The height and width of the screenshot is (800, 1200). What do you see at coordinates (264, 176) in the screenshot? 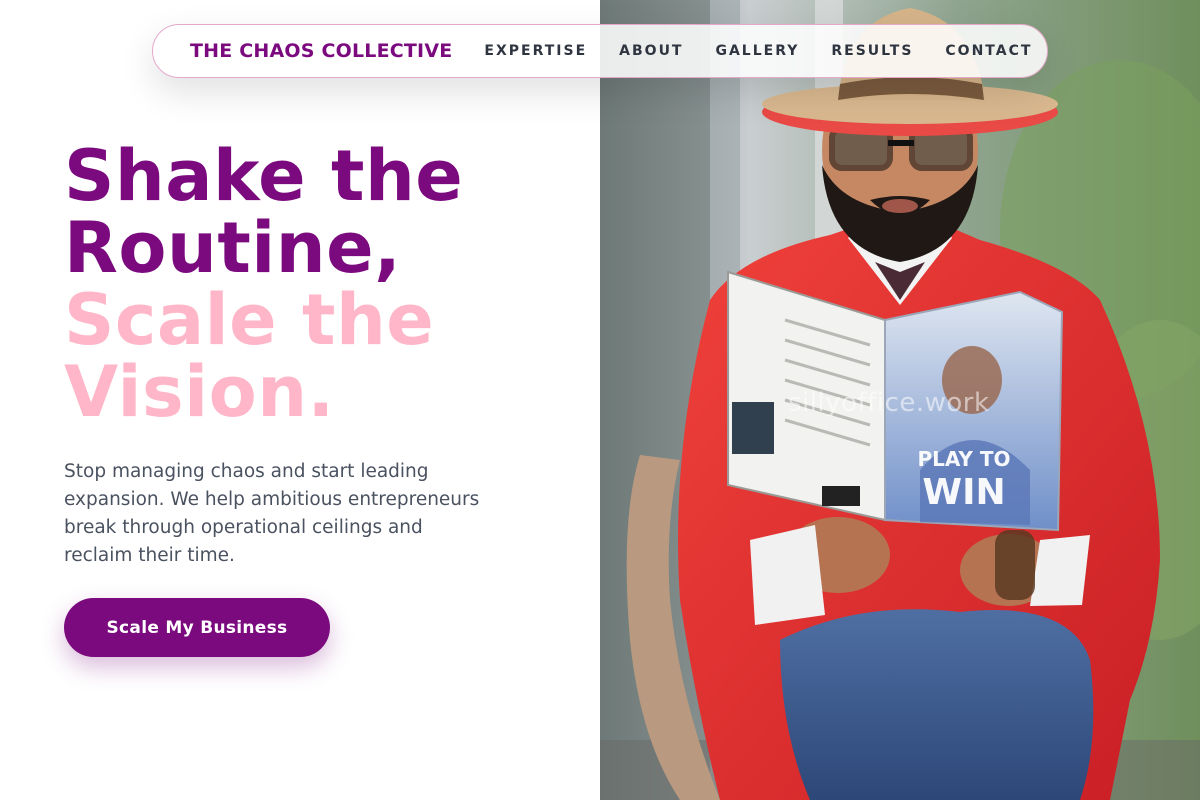
I see `headline-line-1: Shake the` at bounding box center [264, 176].